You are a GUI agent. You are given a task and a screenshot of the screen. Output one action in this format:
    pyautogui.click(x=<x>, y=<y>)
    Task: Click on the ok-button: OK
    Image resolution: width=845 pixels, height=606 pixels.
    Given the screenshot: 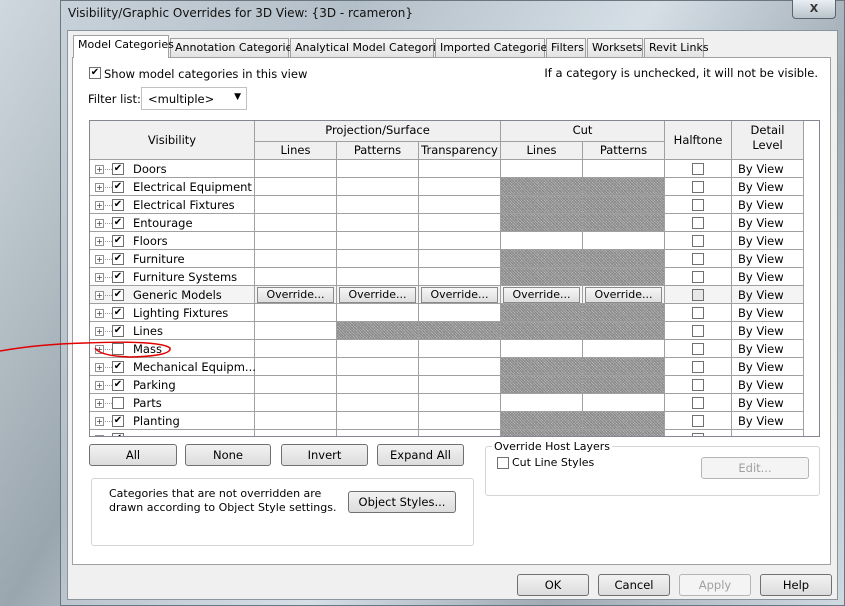 What is the action you would take?
    pyautogui.click(x=553, y=585)
    